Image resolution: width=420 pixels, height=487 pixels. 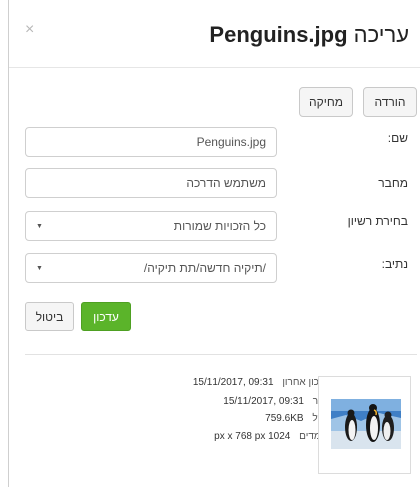 What do you see at coordinates (381, 34) in the screenshot?
I see `dialog-title-prefix: עריכה` at bounding box center [381, 34].